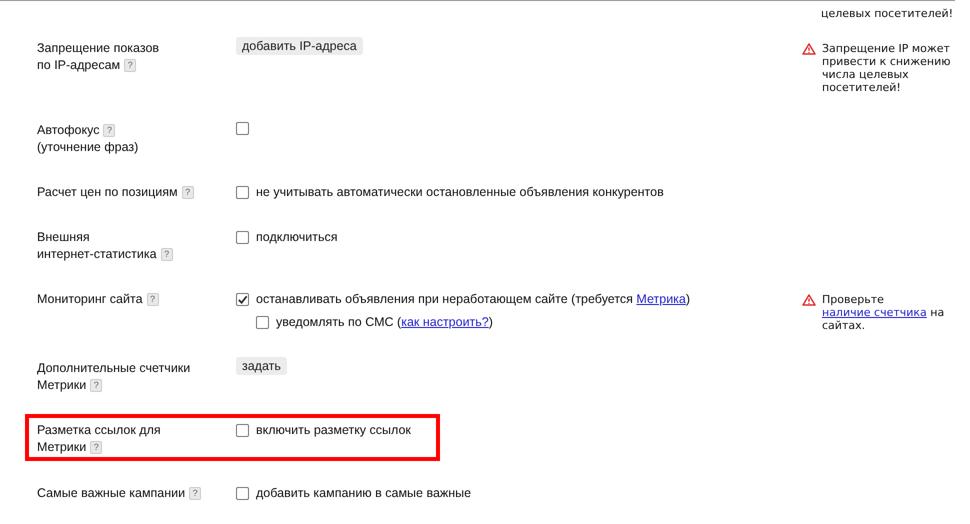  I want to click on setting-label: Мониторинг сайта, so click(90, 299).